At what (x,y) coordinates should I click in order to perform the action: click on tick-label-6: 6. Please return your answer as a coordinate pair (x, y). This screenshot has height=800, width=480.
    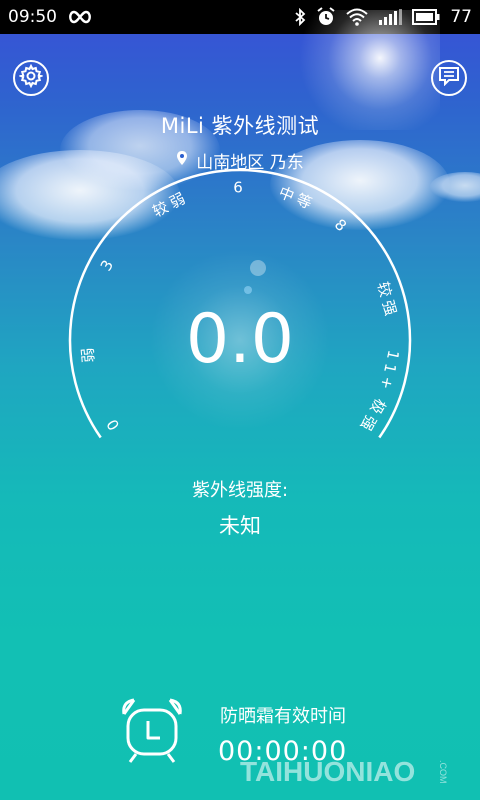
    Looking at the image, I should click on (240, 188).